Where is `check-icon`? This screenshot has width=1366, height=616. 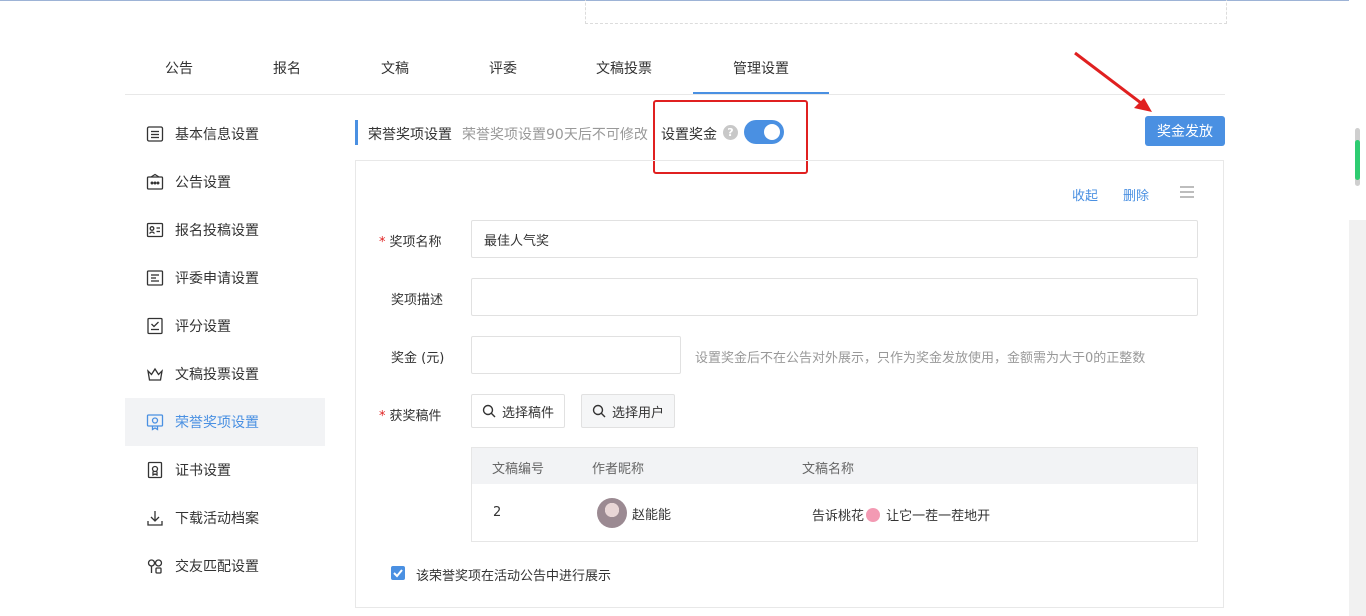 check-icon is located at coordinates (398, 573).